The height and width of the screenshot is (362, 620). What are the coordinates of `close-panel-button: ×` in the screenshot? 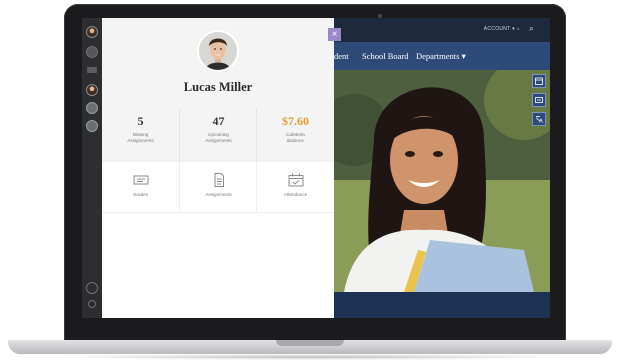 It's located at (334, 34).